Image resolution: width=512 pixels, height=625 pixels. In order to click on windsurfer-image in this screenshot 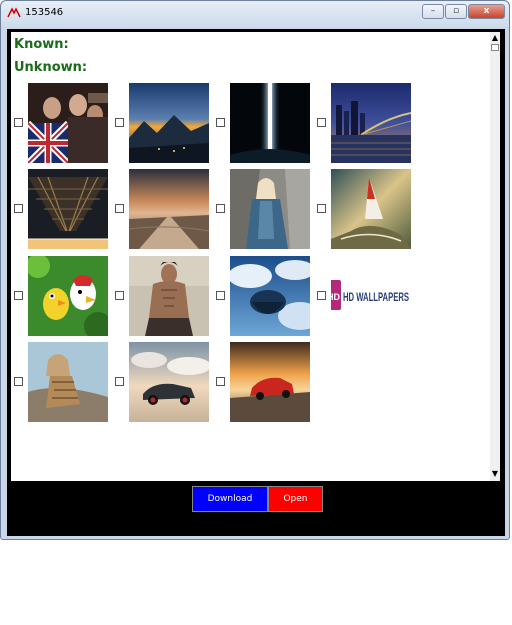, I will do `click(371, 209)`.